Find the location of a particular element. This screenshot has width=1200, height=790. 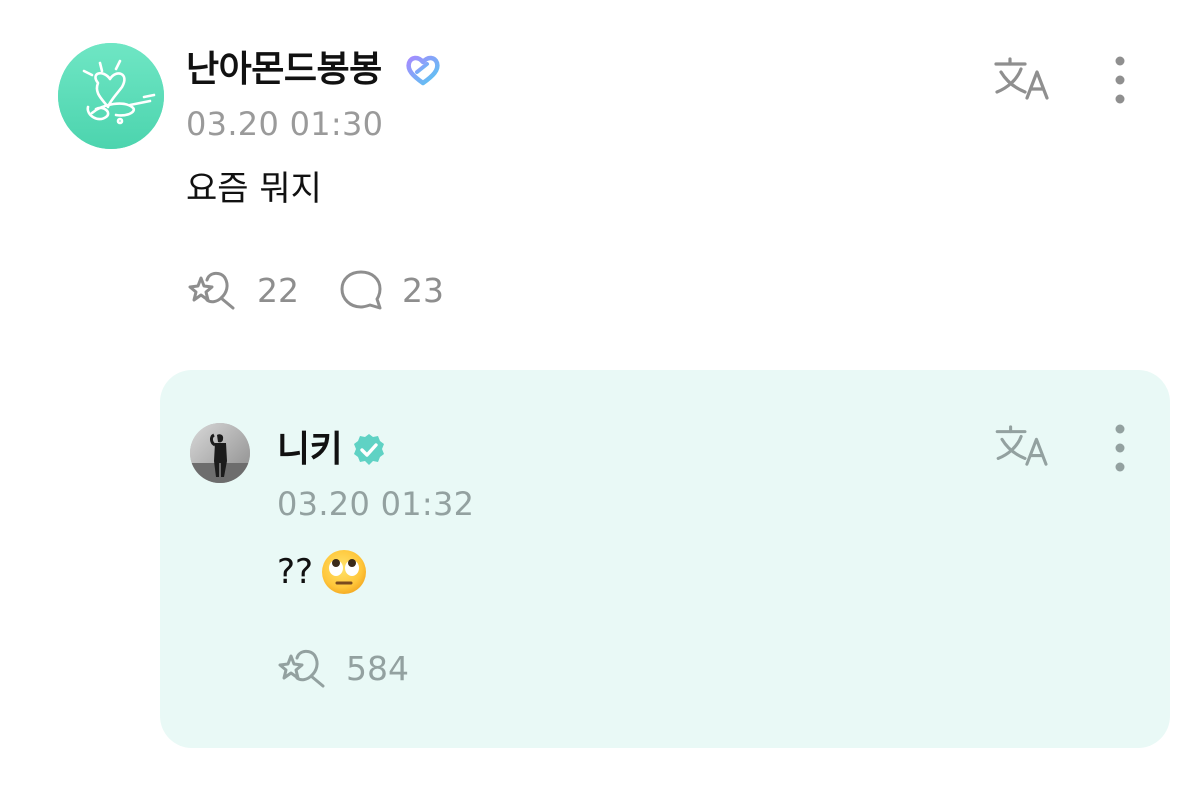

post-text: 요즘 뭐지 is located at coordinates (254, 189).